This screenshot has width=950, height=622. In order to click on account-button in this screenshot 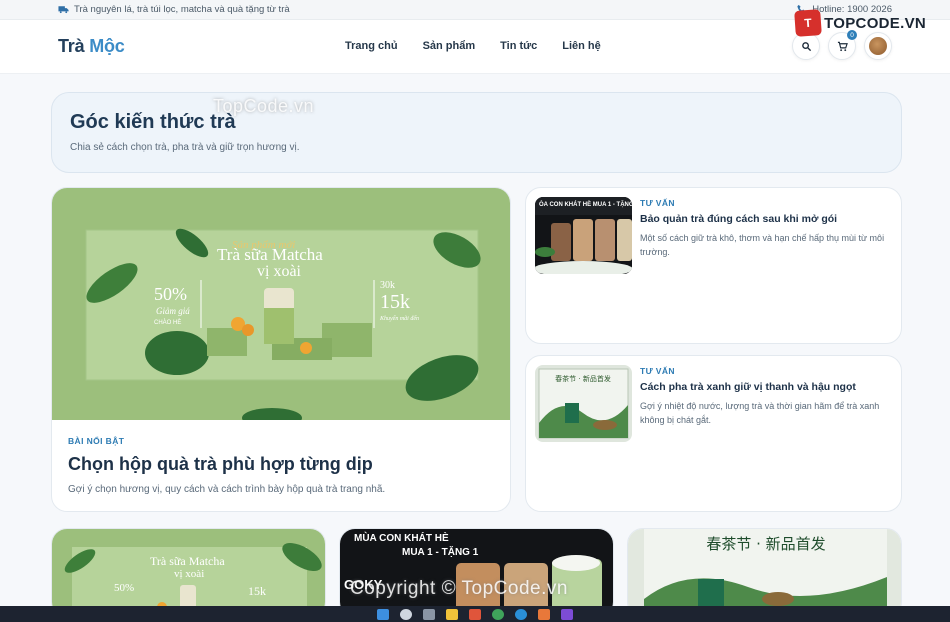, I will do `click(878, 46)`.